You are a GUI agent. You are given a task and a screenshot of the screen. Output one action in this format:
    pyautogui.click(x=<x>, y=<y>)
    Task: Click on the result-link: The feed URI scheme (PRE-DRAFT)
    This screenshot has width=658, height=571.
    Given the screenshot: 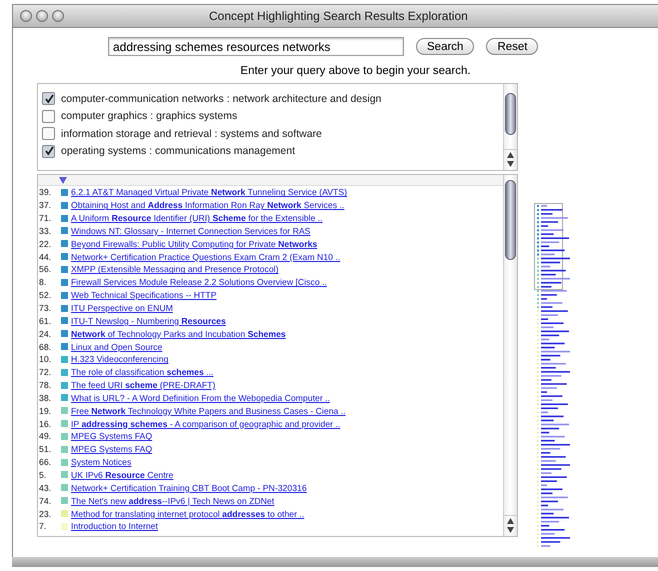 What is the action you would take?
    pyautogui.click(x=143, y=385)
    